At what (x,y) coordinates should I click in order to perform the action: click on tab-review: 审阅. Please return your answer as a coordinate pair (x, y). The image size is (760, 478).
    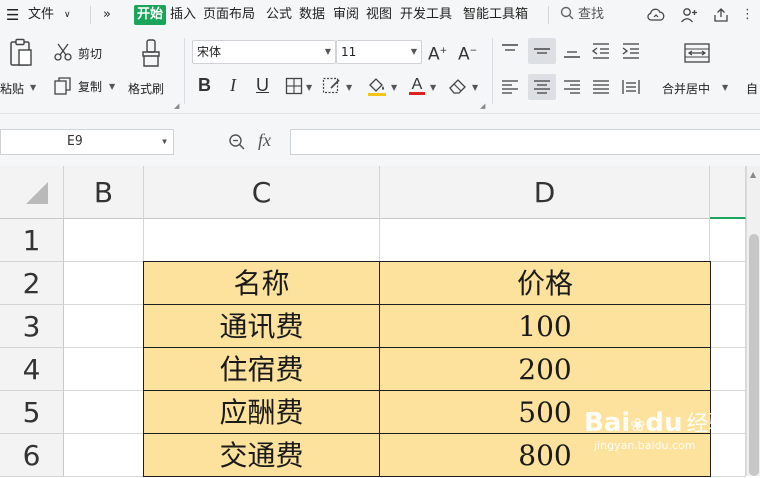
    Looking at the image, I should click on (346, 15).